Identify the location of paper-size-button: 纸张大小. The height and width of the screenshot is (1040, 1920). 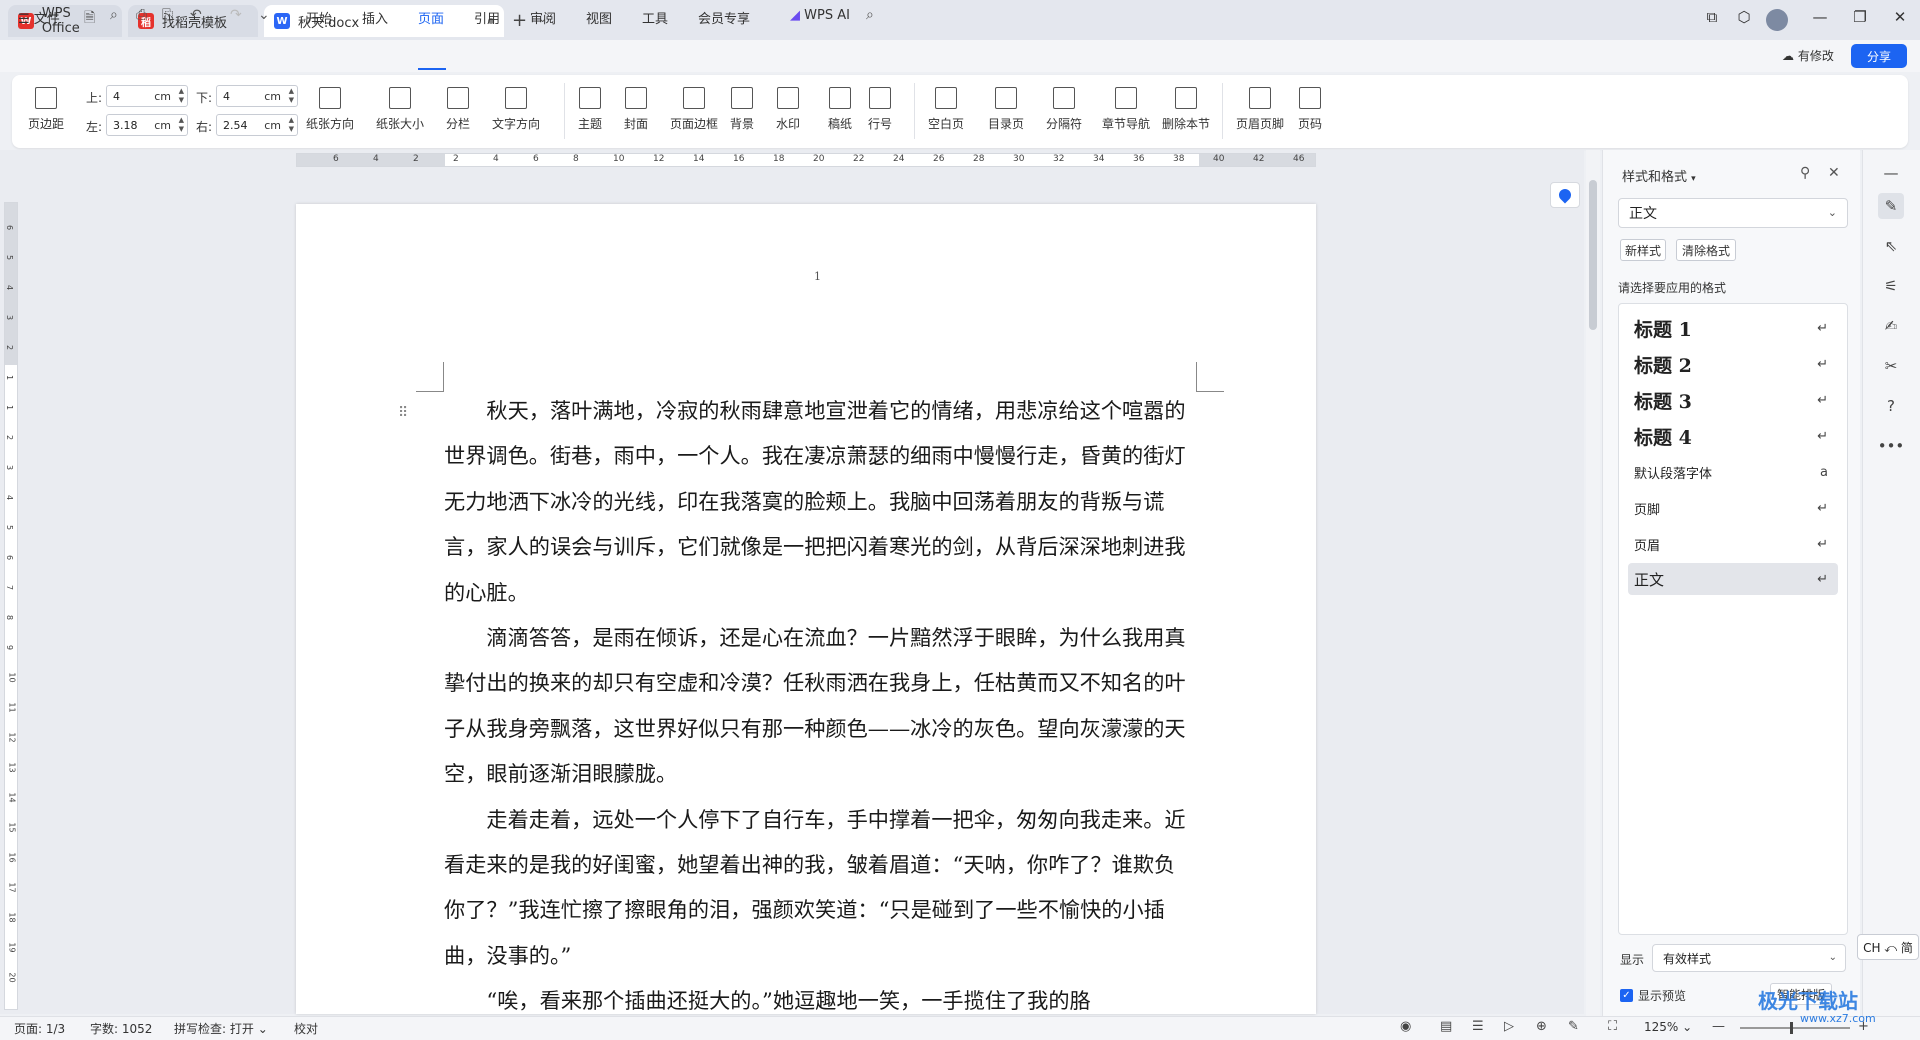
(400, 109).